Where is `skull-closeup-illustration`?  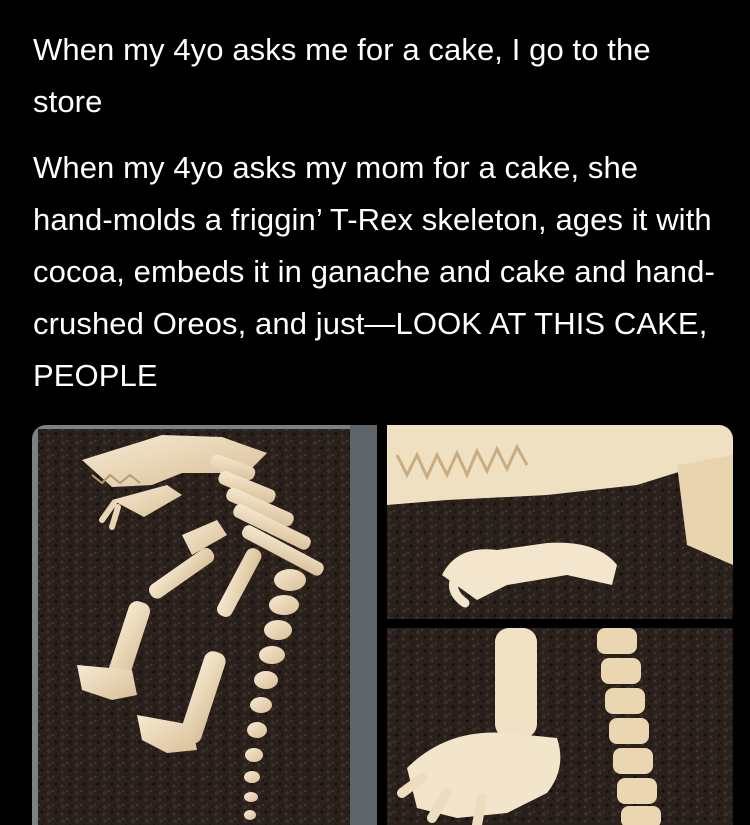
skull-closeup-illustration is located at coordinates (560, 522).